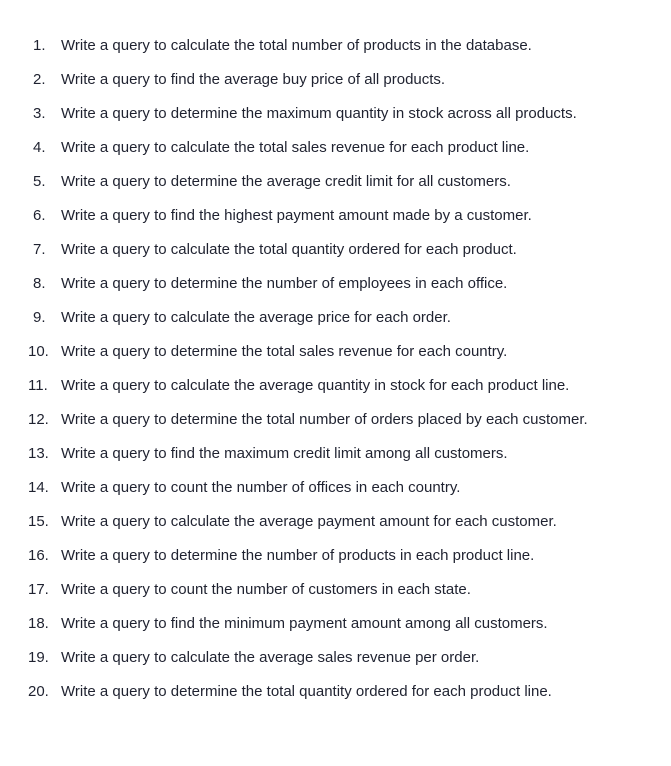  I want to click on item-number: 10., so click(38, 351).